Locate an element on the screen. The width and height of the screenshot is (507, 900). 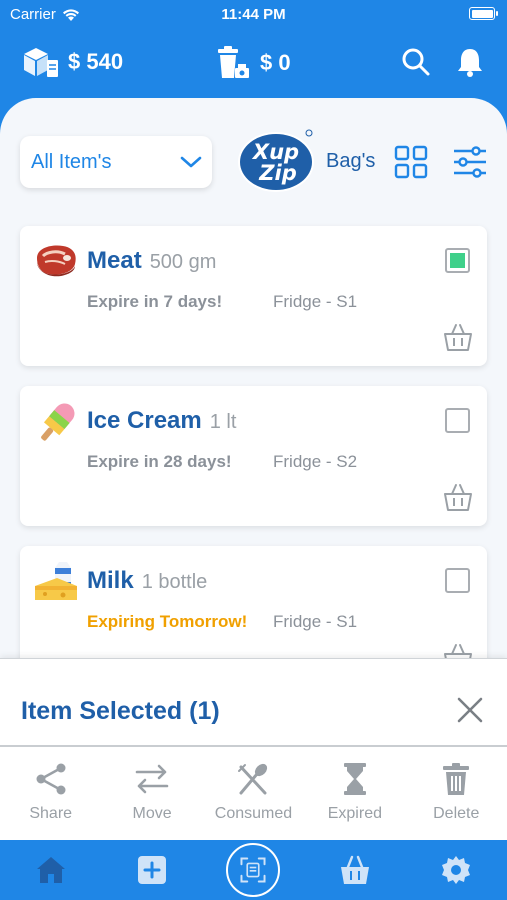
bell-icon is located at coordinates (470, 62).